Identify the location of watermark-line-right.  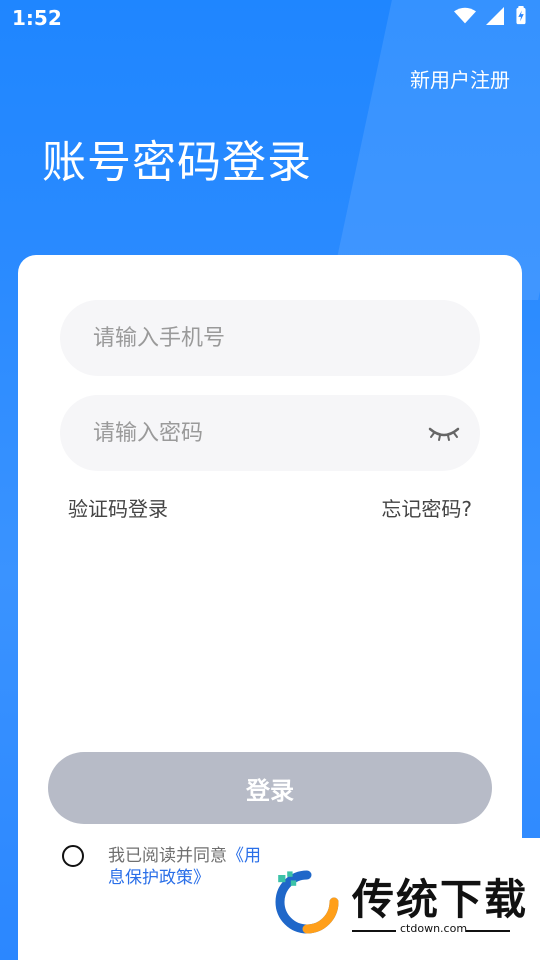
(488, 931).